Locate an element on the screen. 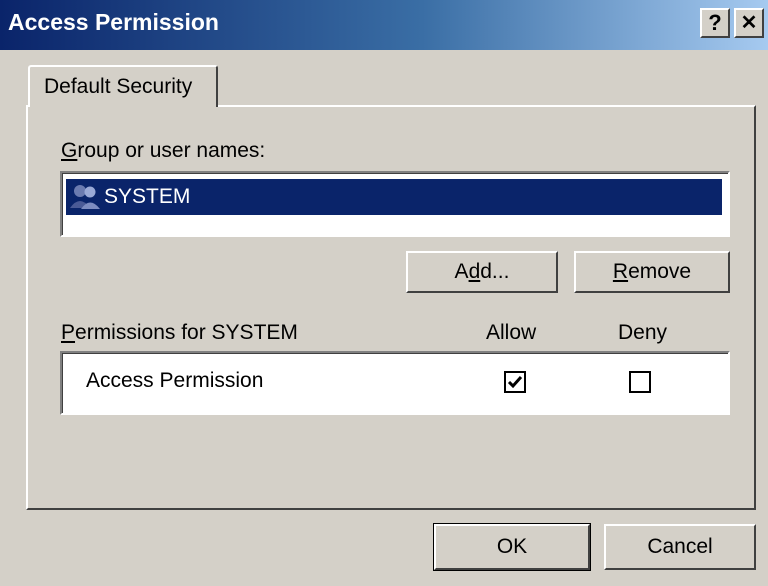 This screenshot has height=586, width=768. allow-checkbox is located at coordinates (515, 382).